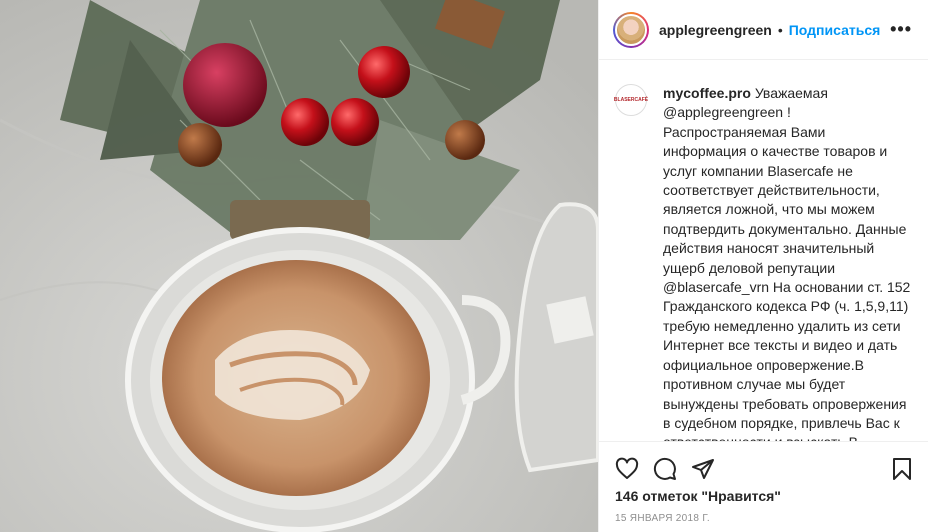  I want to click on likes-count: 146 отметок "Нравится", so click(698, 496).